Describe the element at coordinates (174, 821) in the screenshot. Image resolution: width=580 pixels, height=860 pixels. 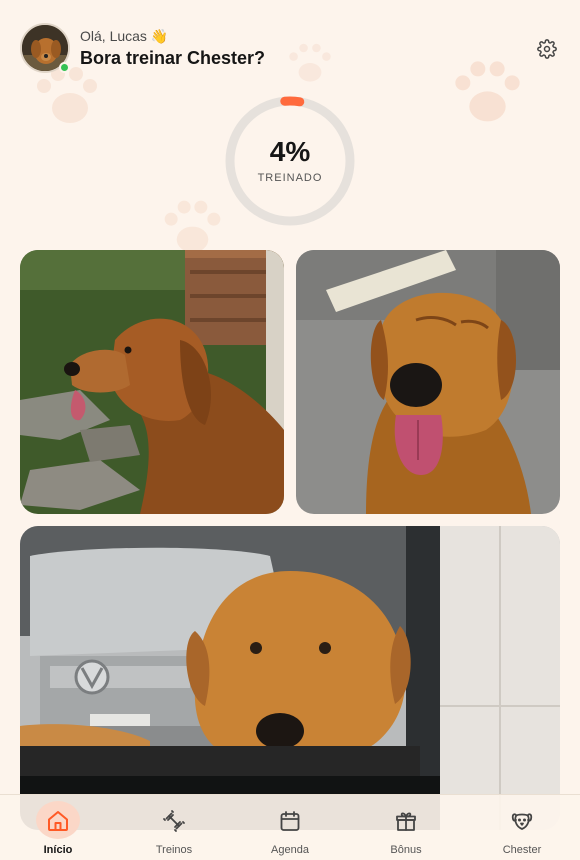
I see `dumbbell-icon` at that location.